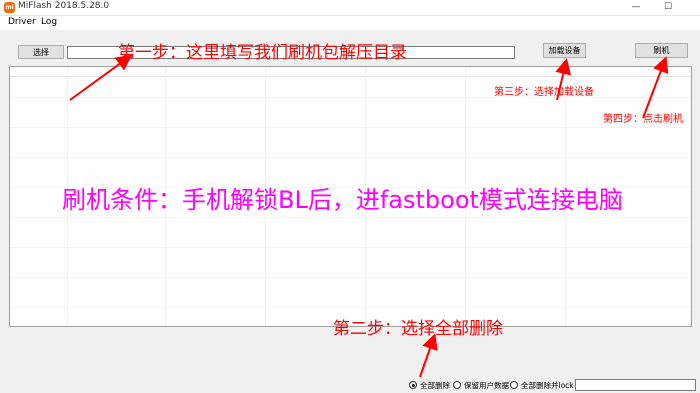 Image resolution: width=700 pixels, height=393 pixels. What do you see at coordinates (635, 385) in the screenshot?
I see `status-field` at bounding box center [635, 385].